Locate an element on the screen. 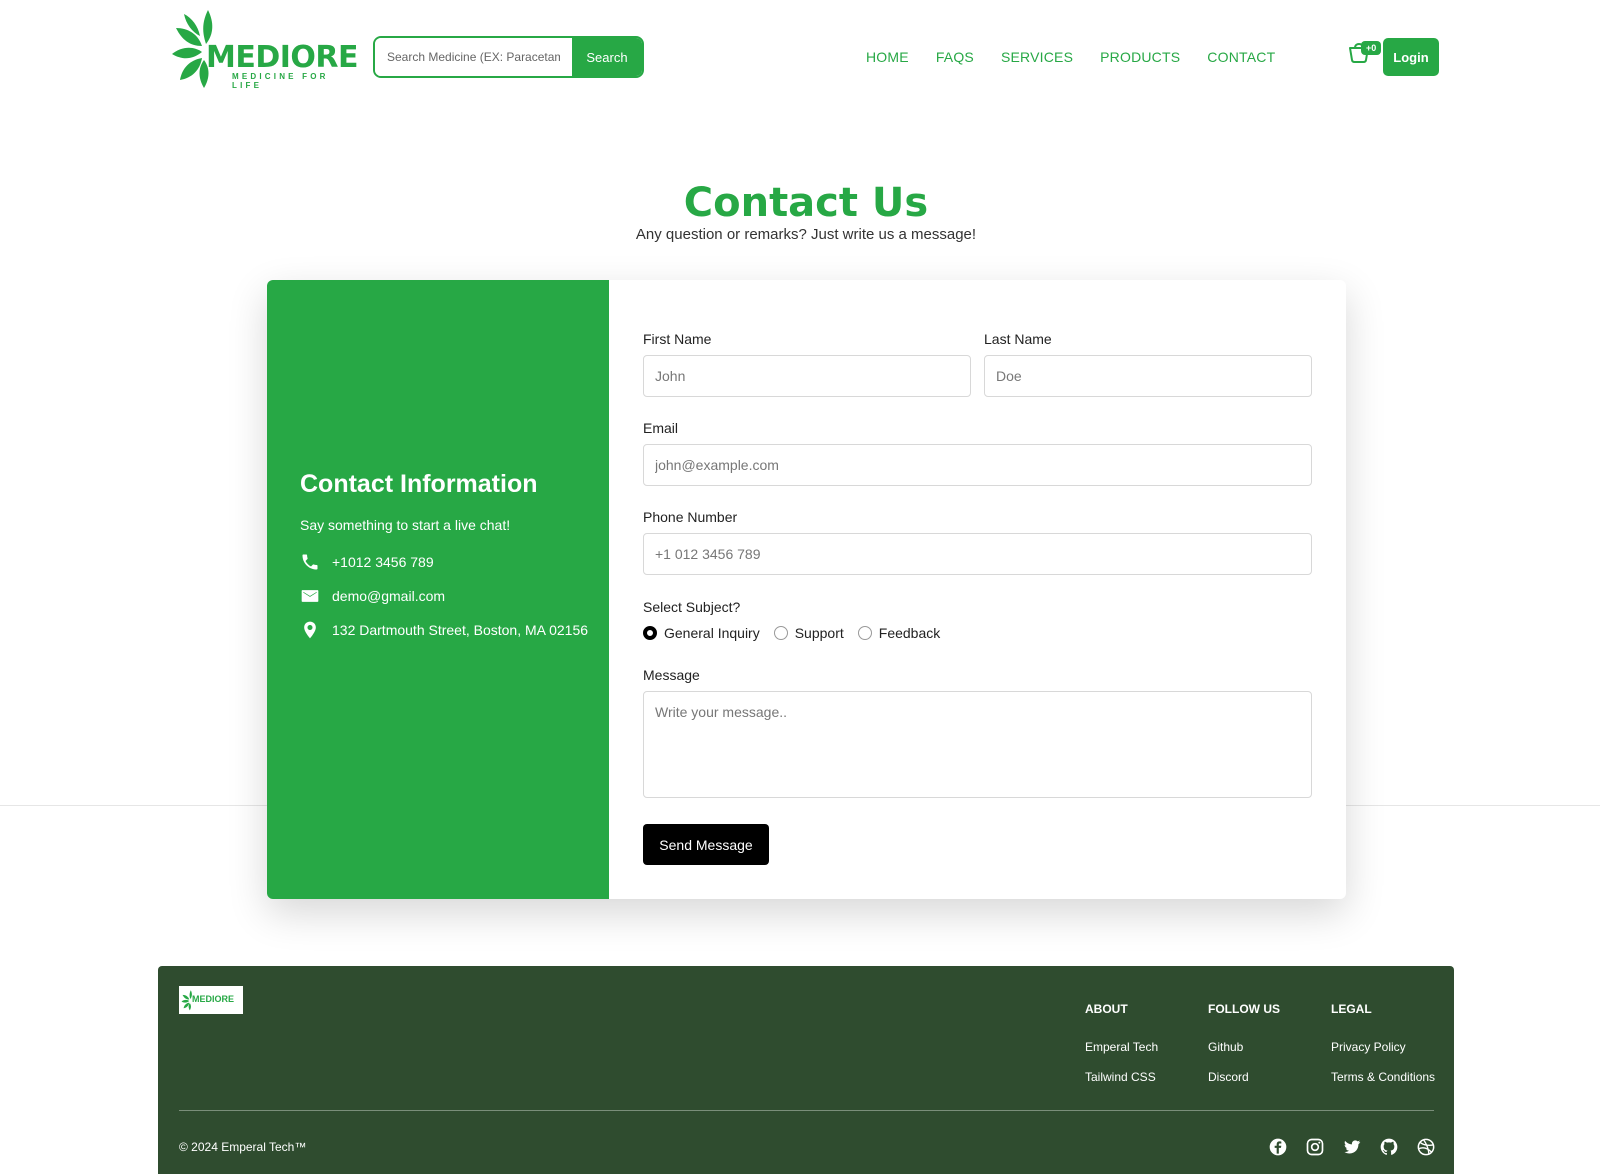 This screenshot has height=1174, width=1600. contact-info-title: Contact Information is located at coordinates (419, 484).